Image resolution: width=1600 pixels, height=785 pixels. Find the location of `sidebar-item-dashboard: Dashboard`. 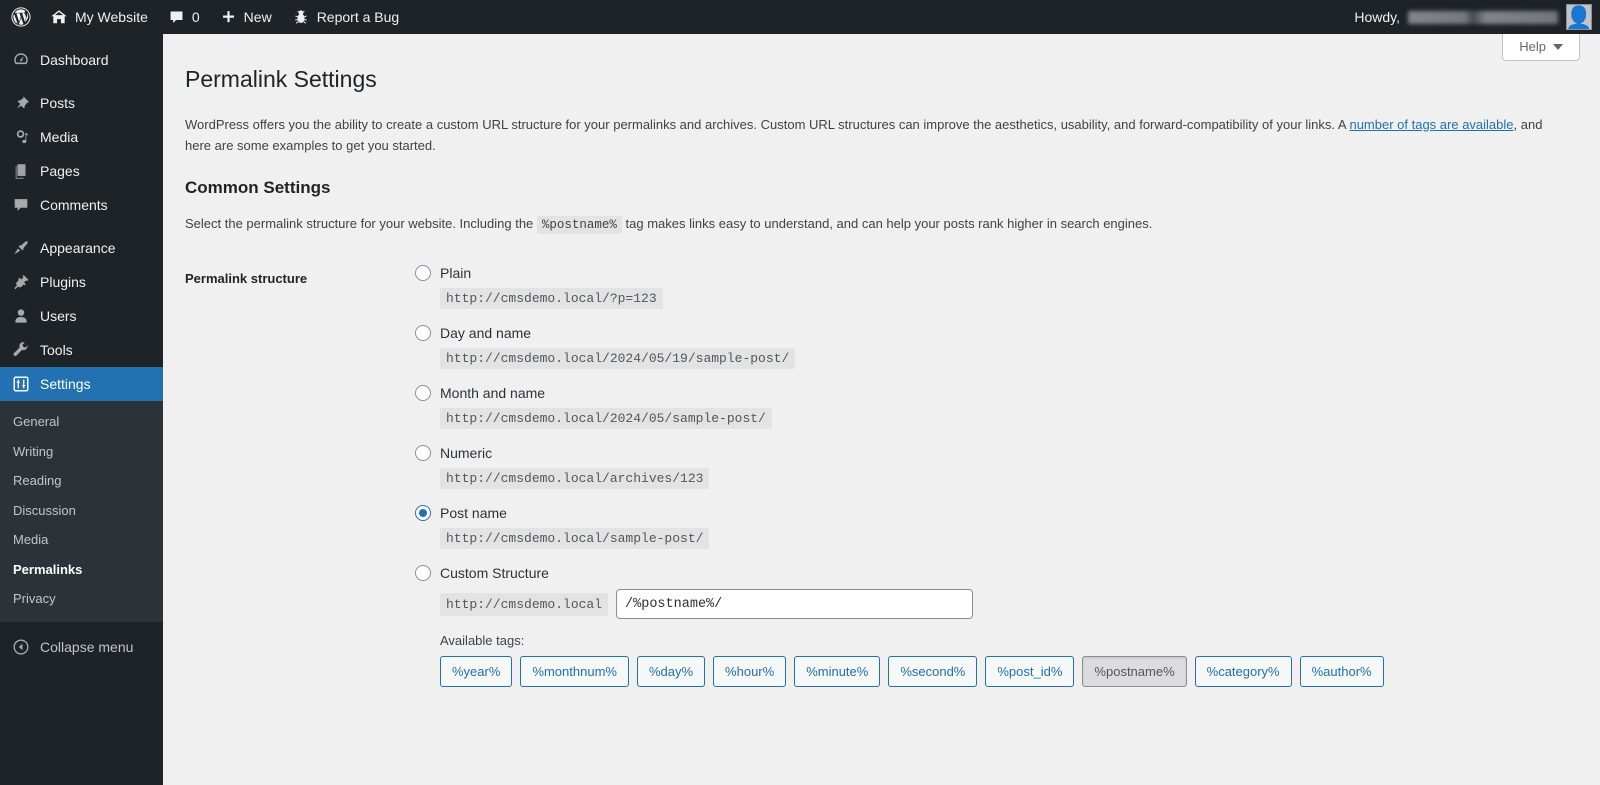

sidebar-item-dashboard: Dashboard is located at coordinates (81, 60).